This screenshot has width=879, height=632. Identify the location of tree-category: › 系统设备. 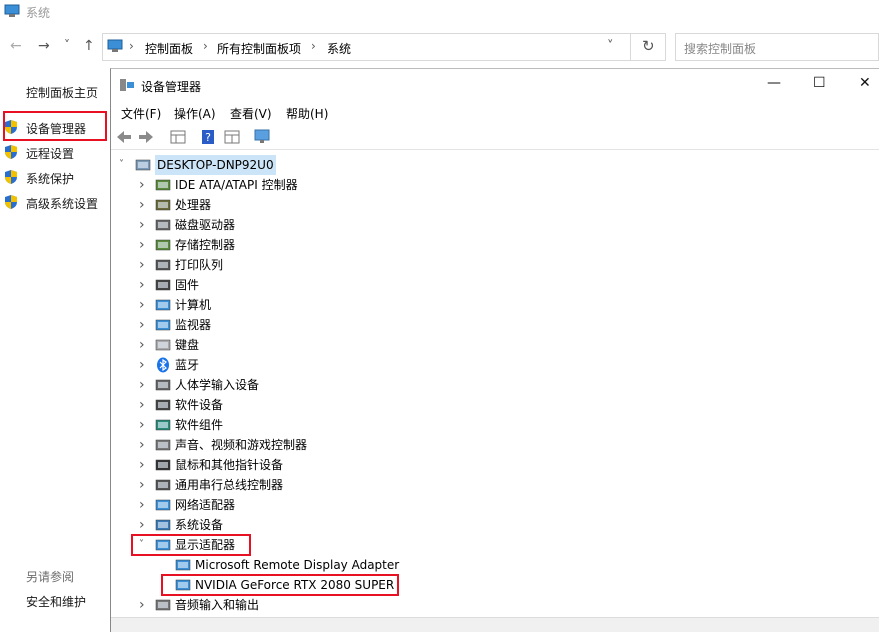
(491, 525).